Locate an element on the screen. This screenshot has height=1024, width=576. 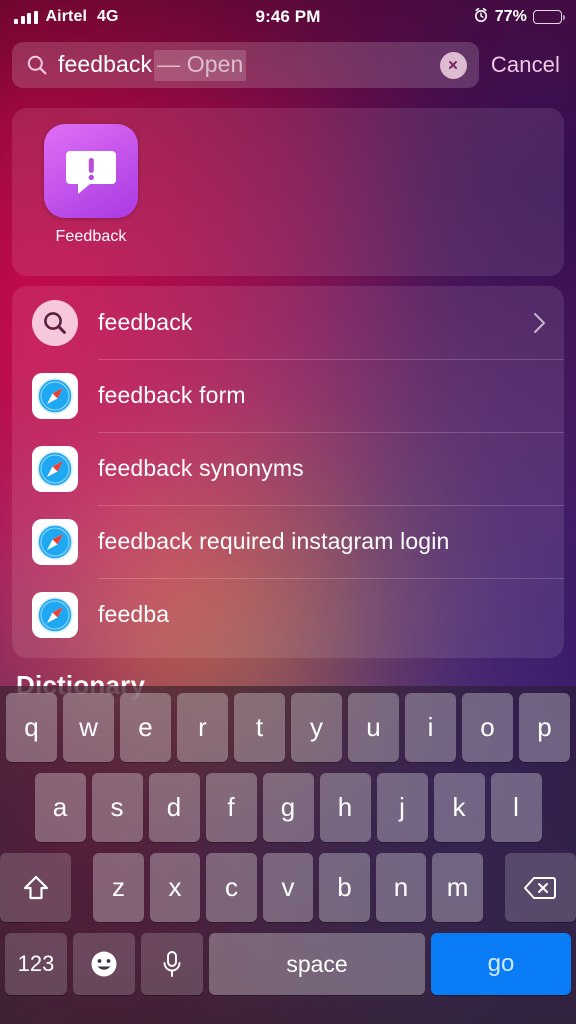
key-x: x is located at coordinates (175, 887).